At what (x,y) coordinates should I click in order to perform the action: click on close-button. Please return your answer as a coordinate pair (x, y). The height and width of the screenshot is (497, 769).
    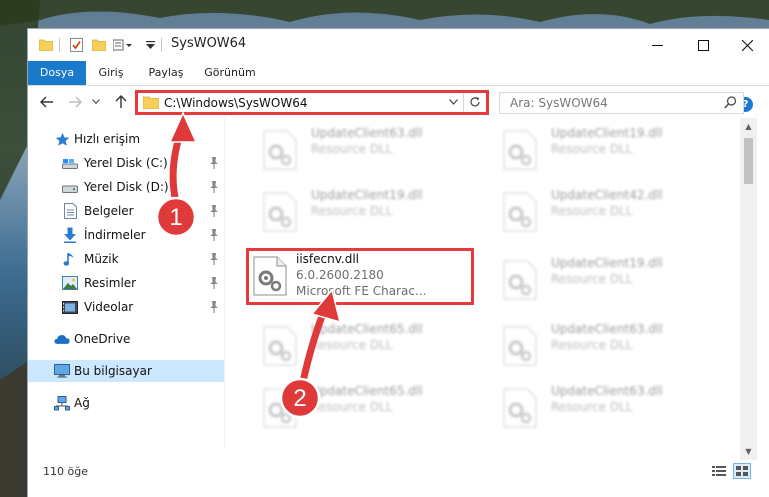
    Looking at the image, I should click on (746, 45).